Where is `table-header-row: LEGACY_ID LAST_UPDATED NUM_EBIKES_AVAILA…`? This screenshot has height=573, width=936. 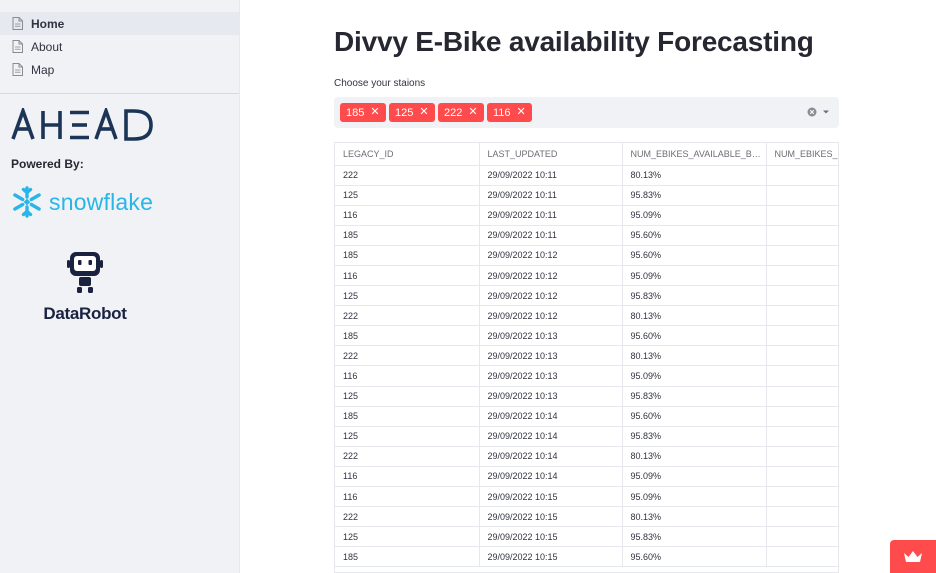 table-header-row: LEGACY_ID LAST_UPDATED NUM_EBIKES_AVAILA… is located at coordinates (586, 154).